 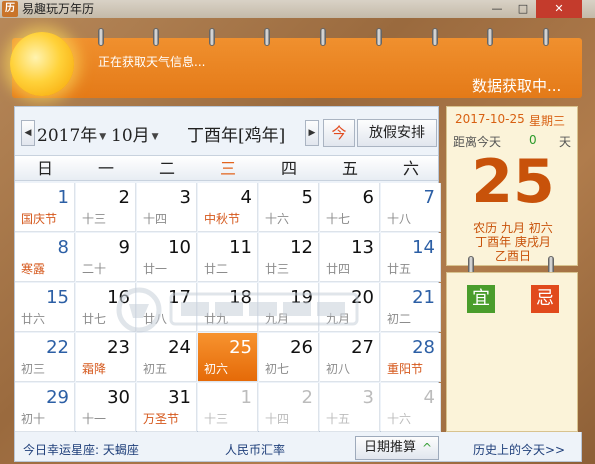 What do you see at coordinates (106, 257) in the screenshot?
I see `day-cell: 9 二十` at bounding box center [106, 257].